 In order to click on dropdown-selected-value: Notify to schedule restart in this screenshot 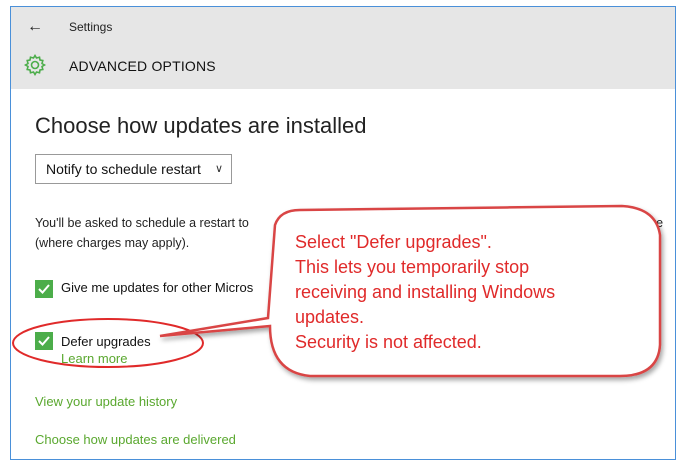, I will do `click(123, 169)`.